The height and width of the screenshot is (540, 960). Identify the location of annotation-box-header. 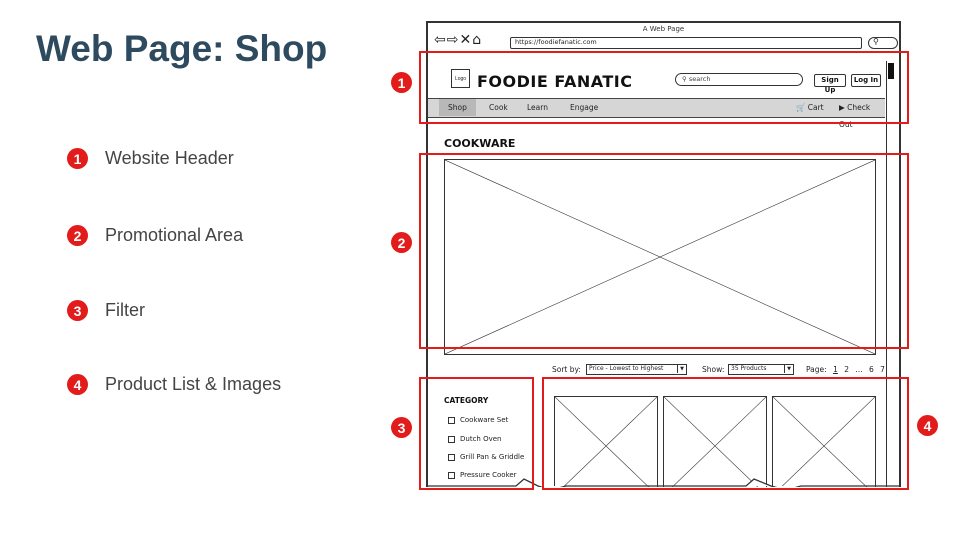
(664, 87).